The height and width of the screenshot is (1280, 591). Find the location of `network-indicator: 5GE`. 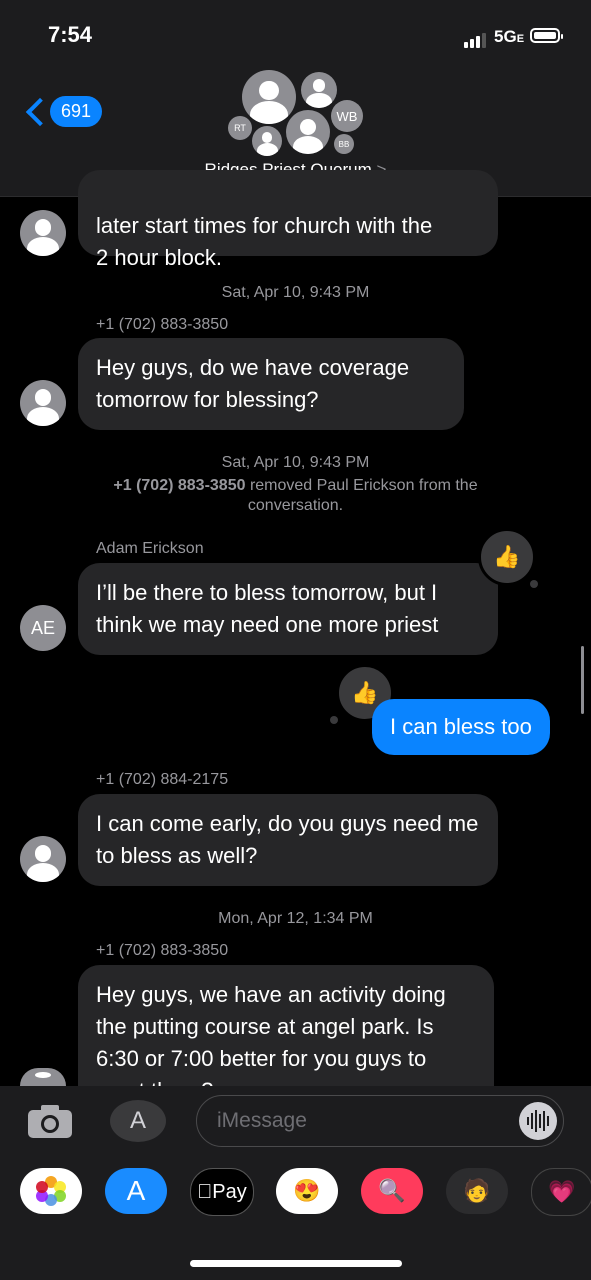

network-indicator: 5GE is located at coordinates (509, 36).